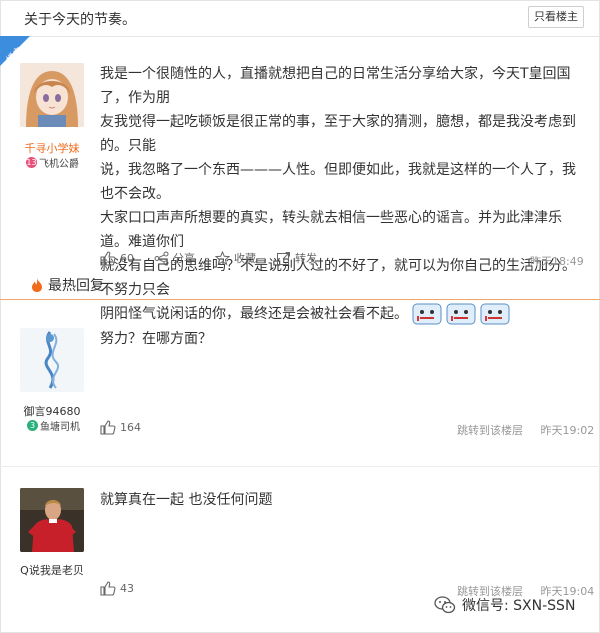  Describe the element at coordinates (338, 134) in the screenshot. I see `op-content-line: 友我觉得一起吃顿饭是很正常的事，至于大家的猜测，臆想，都是我没考虑到的。只能` at that location.